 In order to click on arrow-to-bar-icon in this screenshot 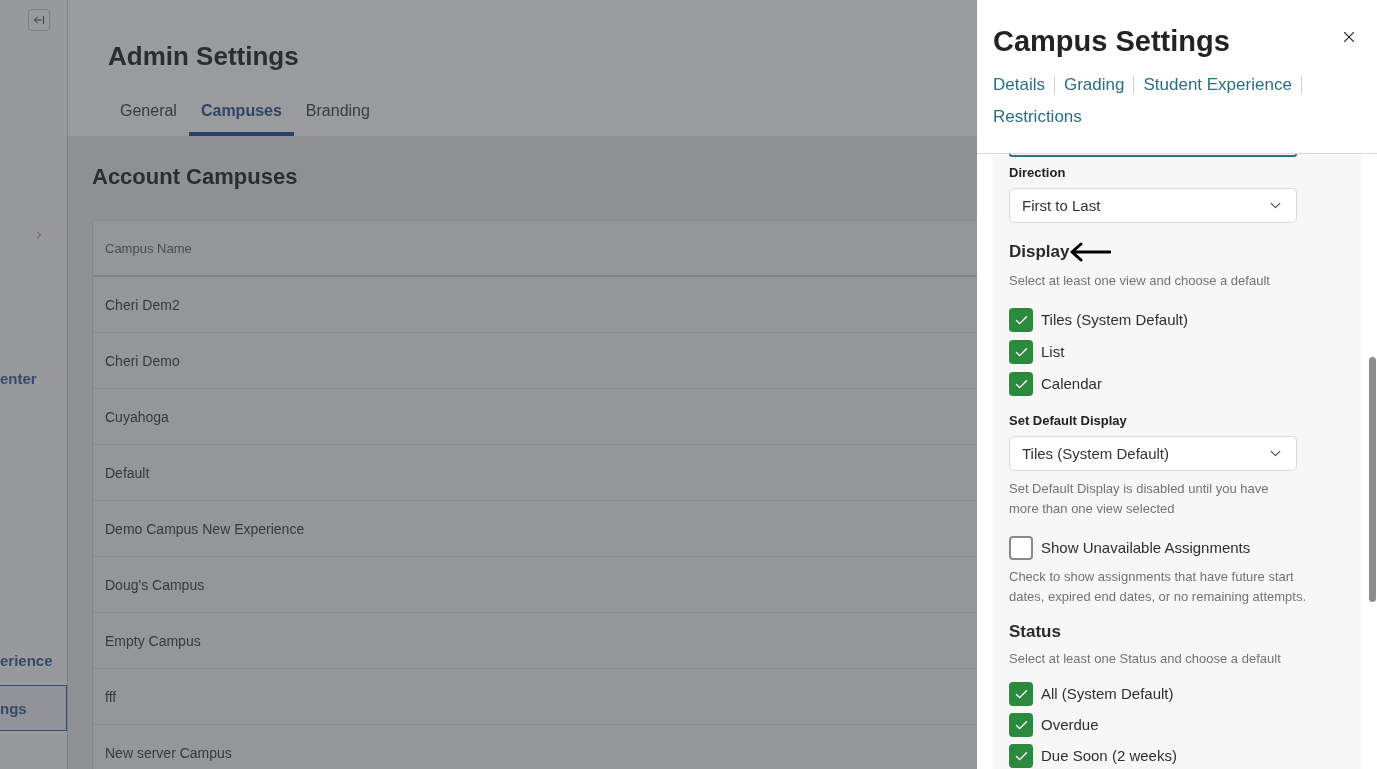, I will do `click(39, 20)`.